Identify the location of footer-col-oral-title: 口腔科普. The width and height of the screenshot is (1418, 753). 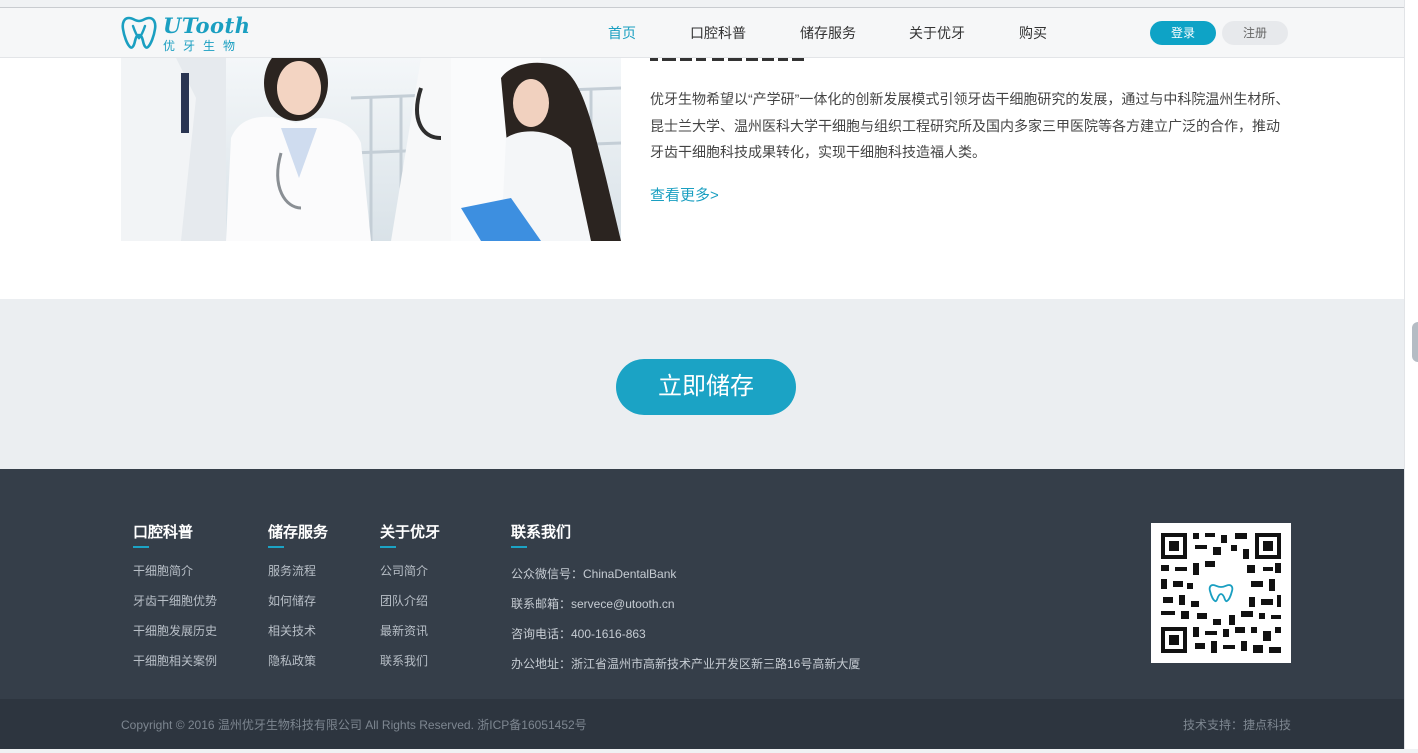
(163, 532).